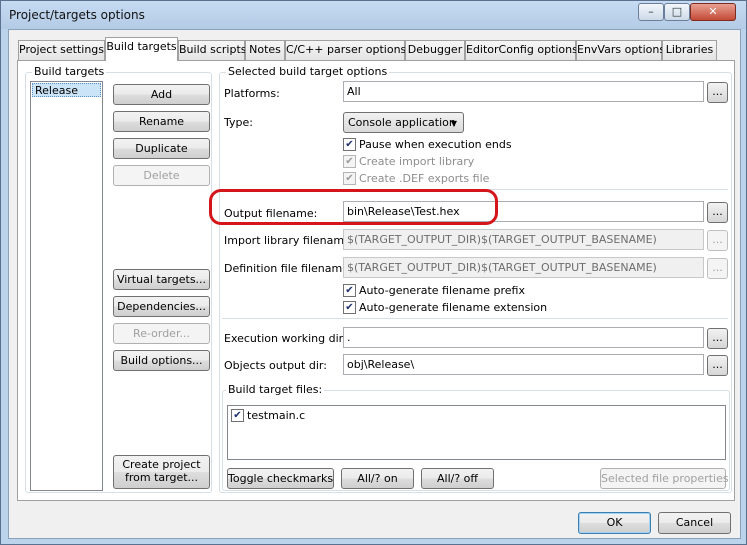 The height and width of the screenshot is (545, 747). What do you see at coordinates (523, 337) in the screenshot?
I see `exec-dir-field: .` at bounding box center [523, 337].